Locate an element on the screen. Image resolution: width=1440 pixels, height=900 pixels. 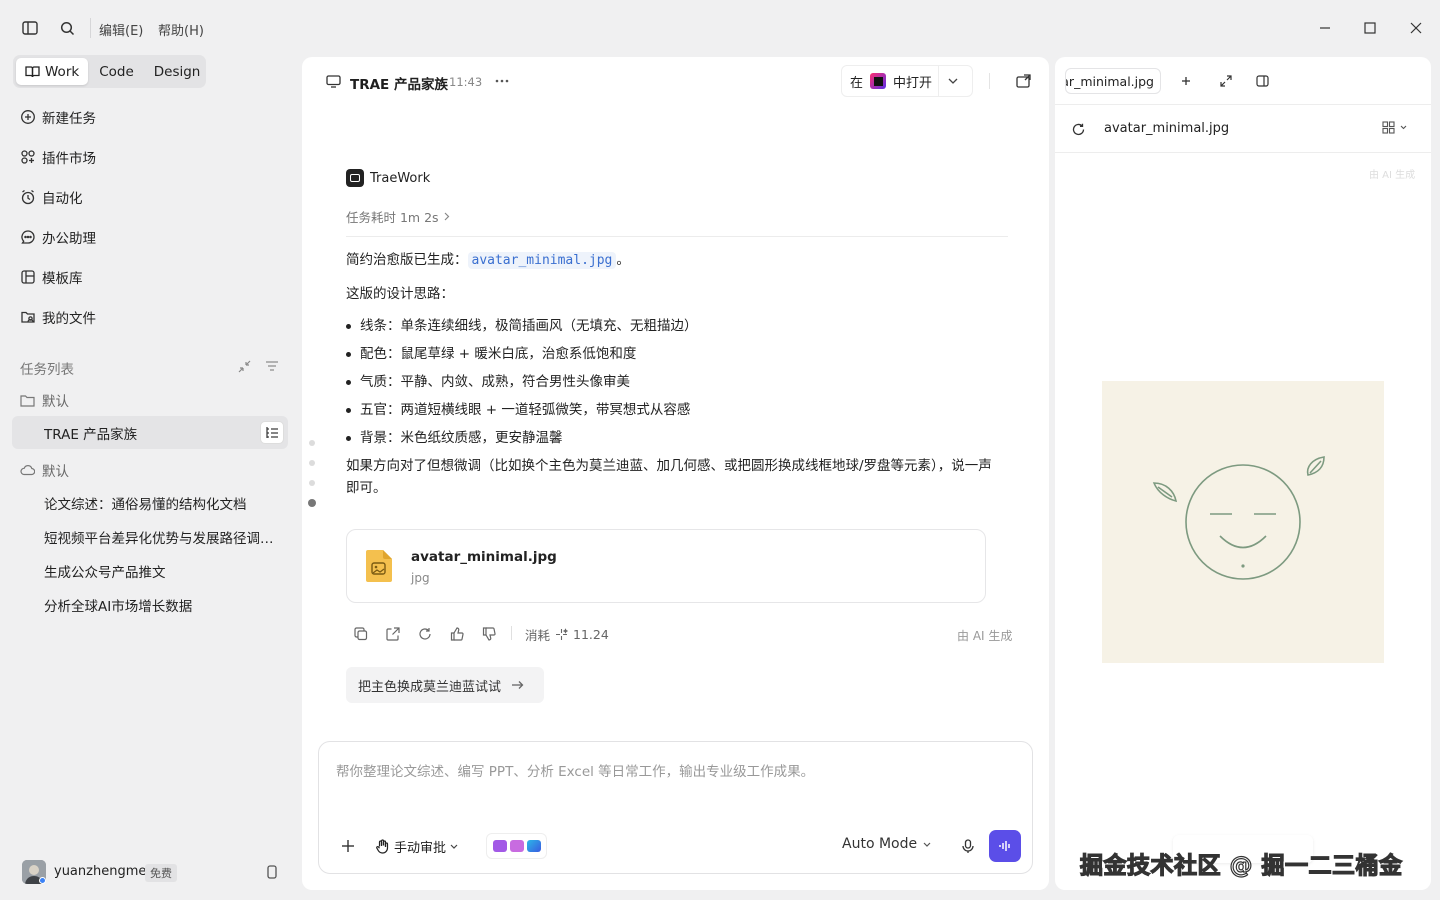
regenerate-icon is located at coordinates (425, 634).